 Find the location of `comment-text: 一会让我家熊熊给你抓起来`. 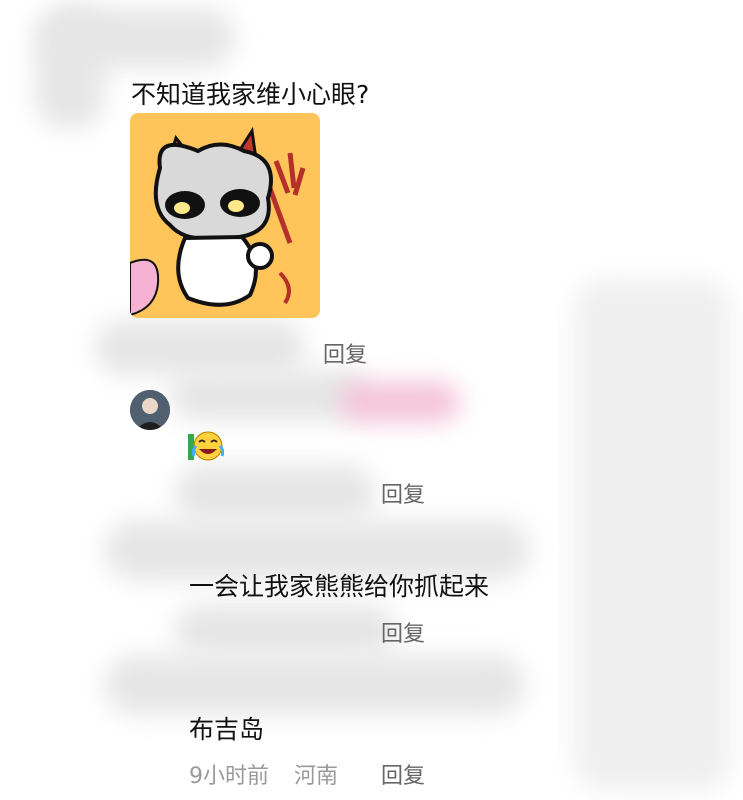

comment-text: 一会让我家熊熊给你抓起来 is located at coordinates (339, 586).